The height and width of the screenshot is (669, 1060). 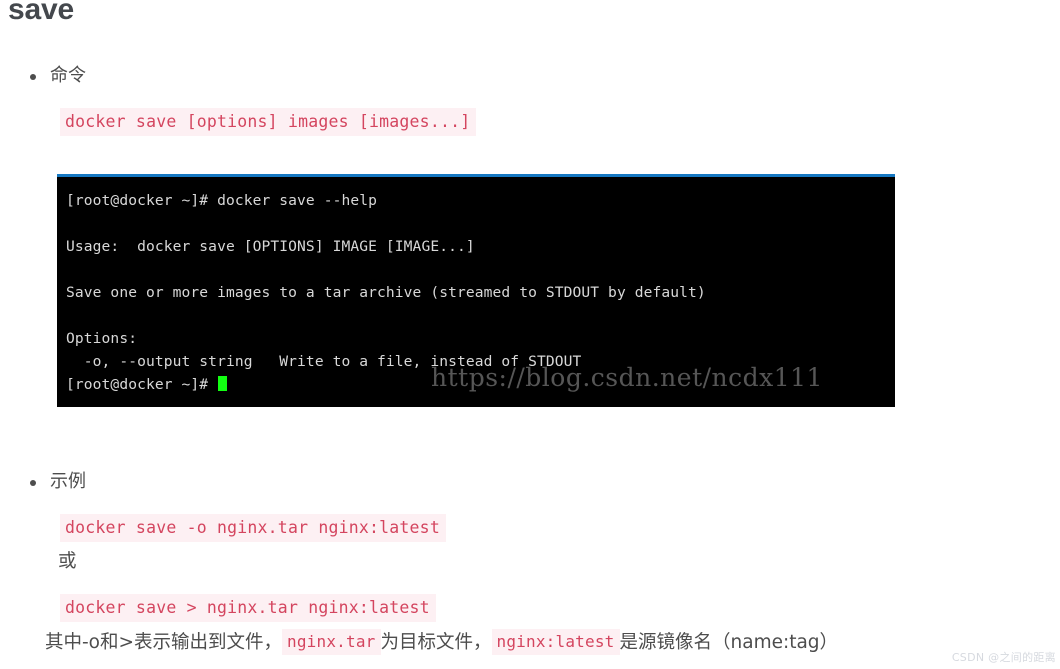 I want to click on page-title: save, so click(x=41, y=13).